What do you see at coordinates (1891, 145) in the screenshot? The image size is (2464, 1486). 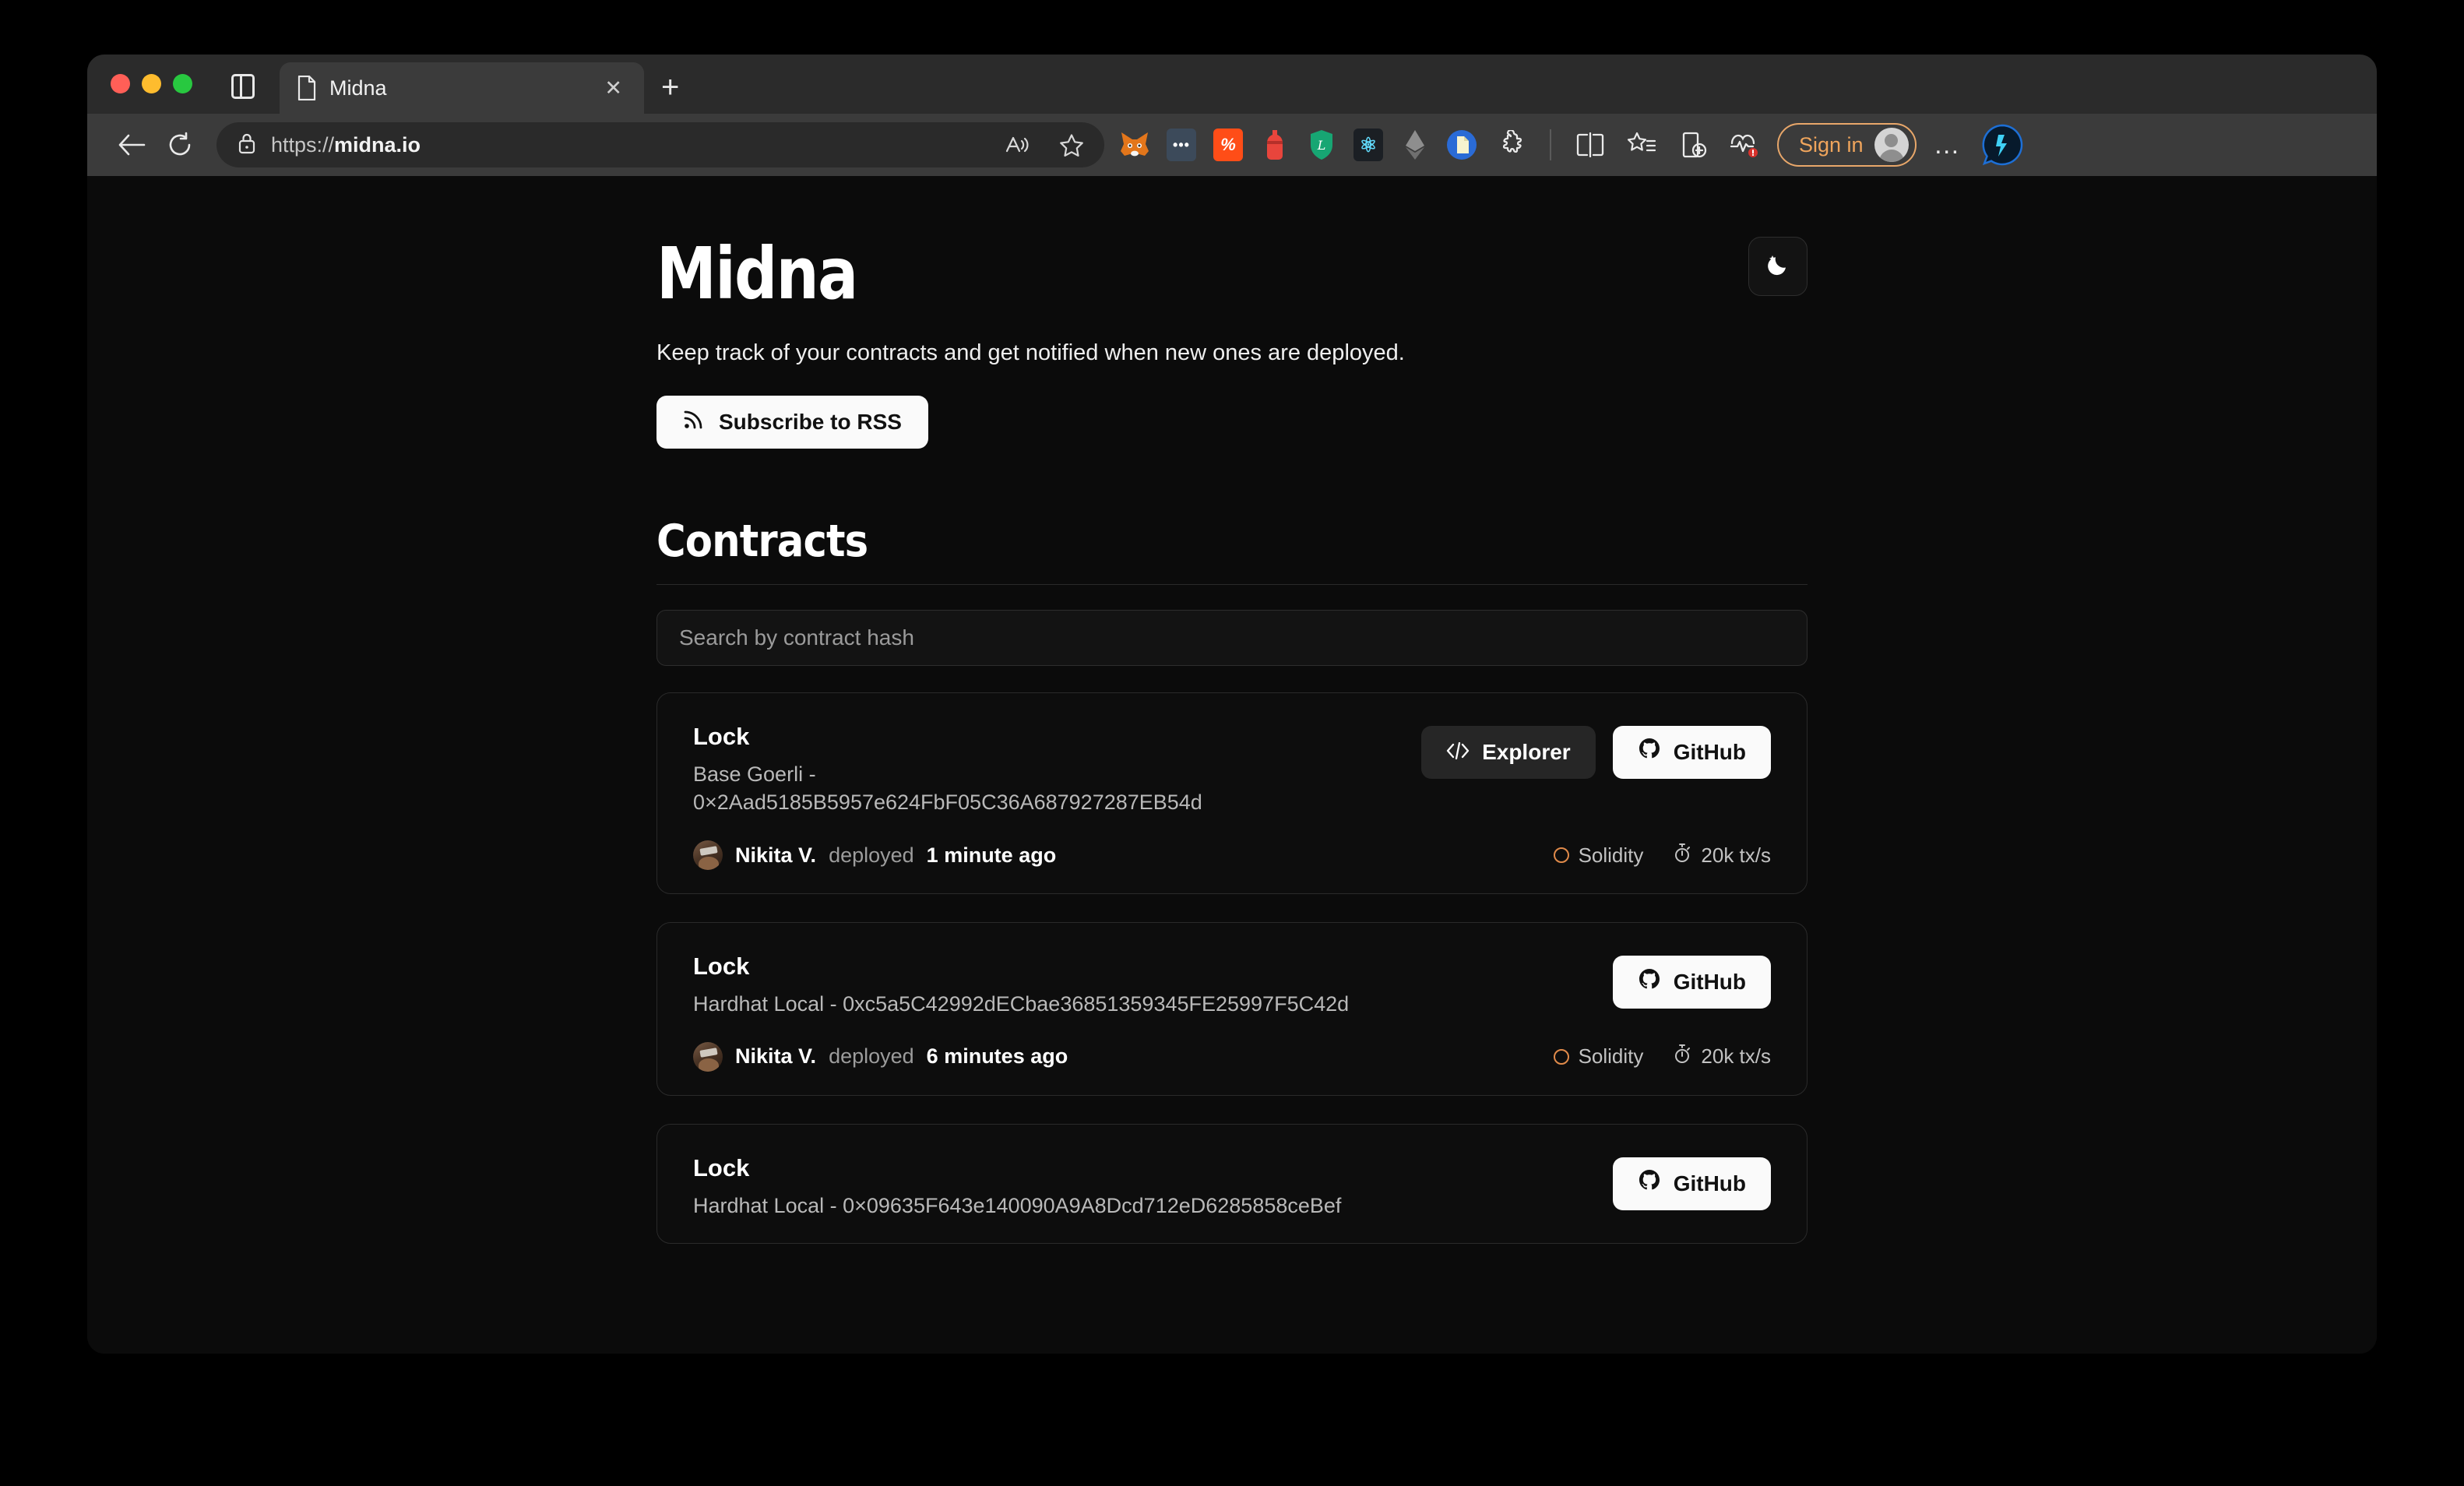 I see `account-avatar` at bounding box center [1891, 145].